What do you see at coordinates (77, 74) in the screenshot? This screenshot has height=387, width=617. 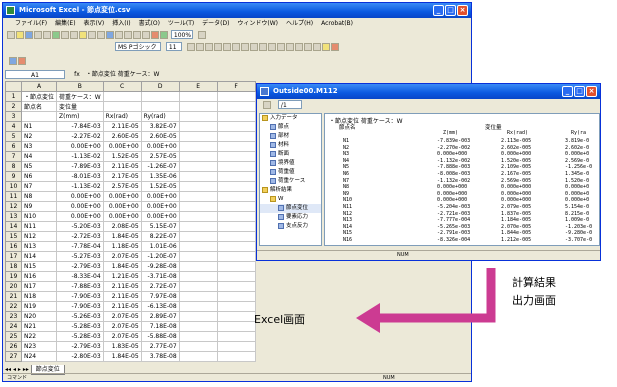 I see `function-fx-icon: fx` at bounding box center [77, 74].